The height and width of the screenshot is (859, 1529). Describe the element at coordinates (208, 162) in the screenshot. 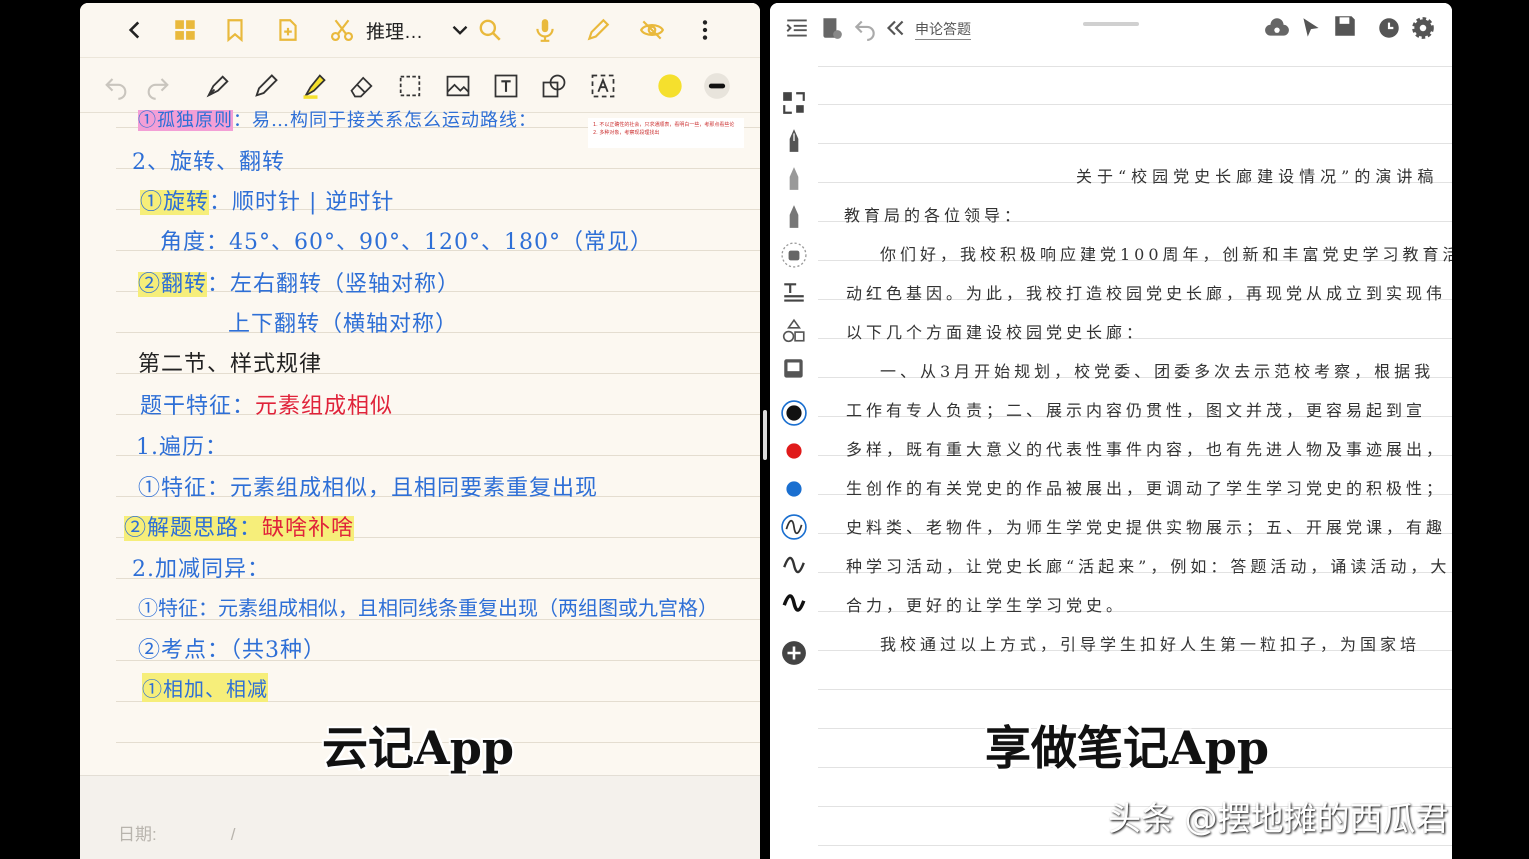

I see `note-line: 2、旋转、翻转` at that location.